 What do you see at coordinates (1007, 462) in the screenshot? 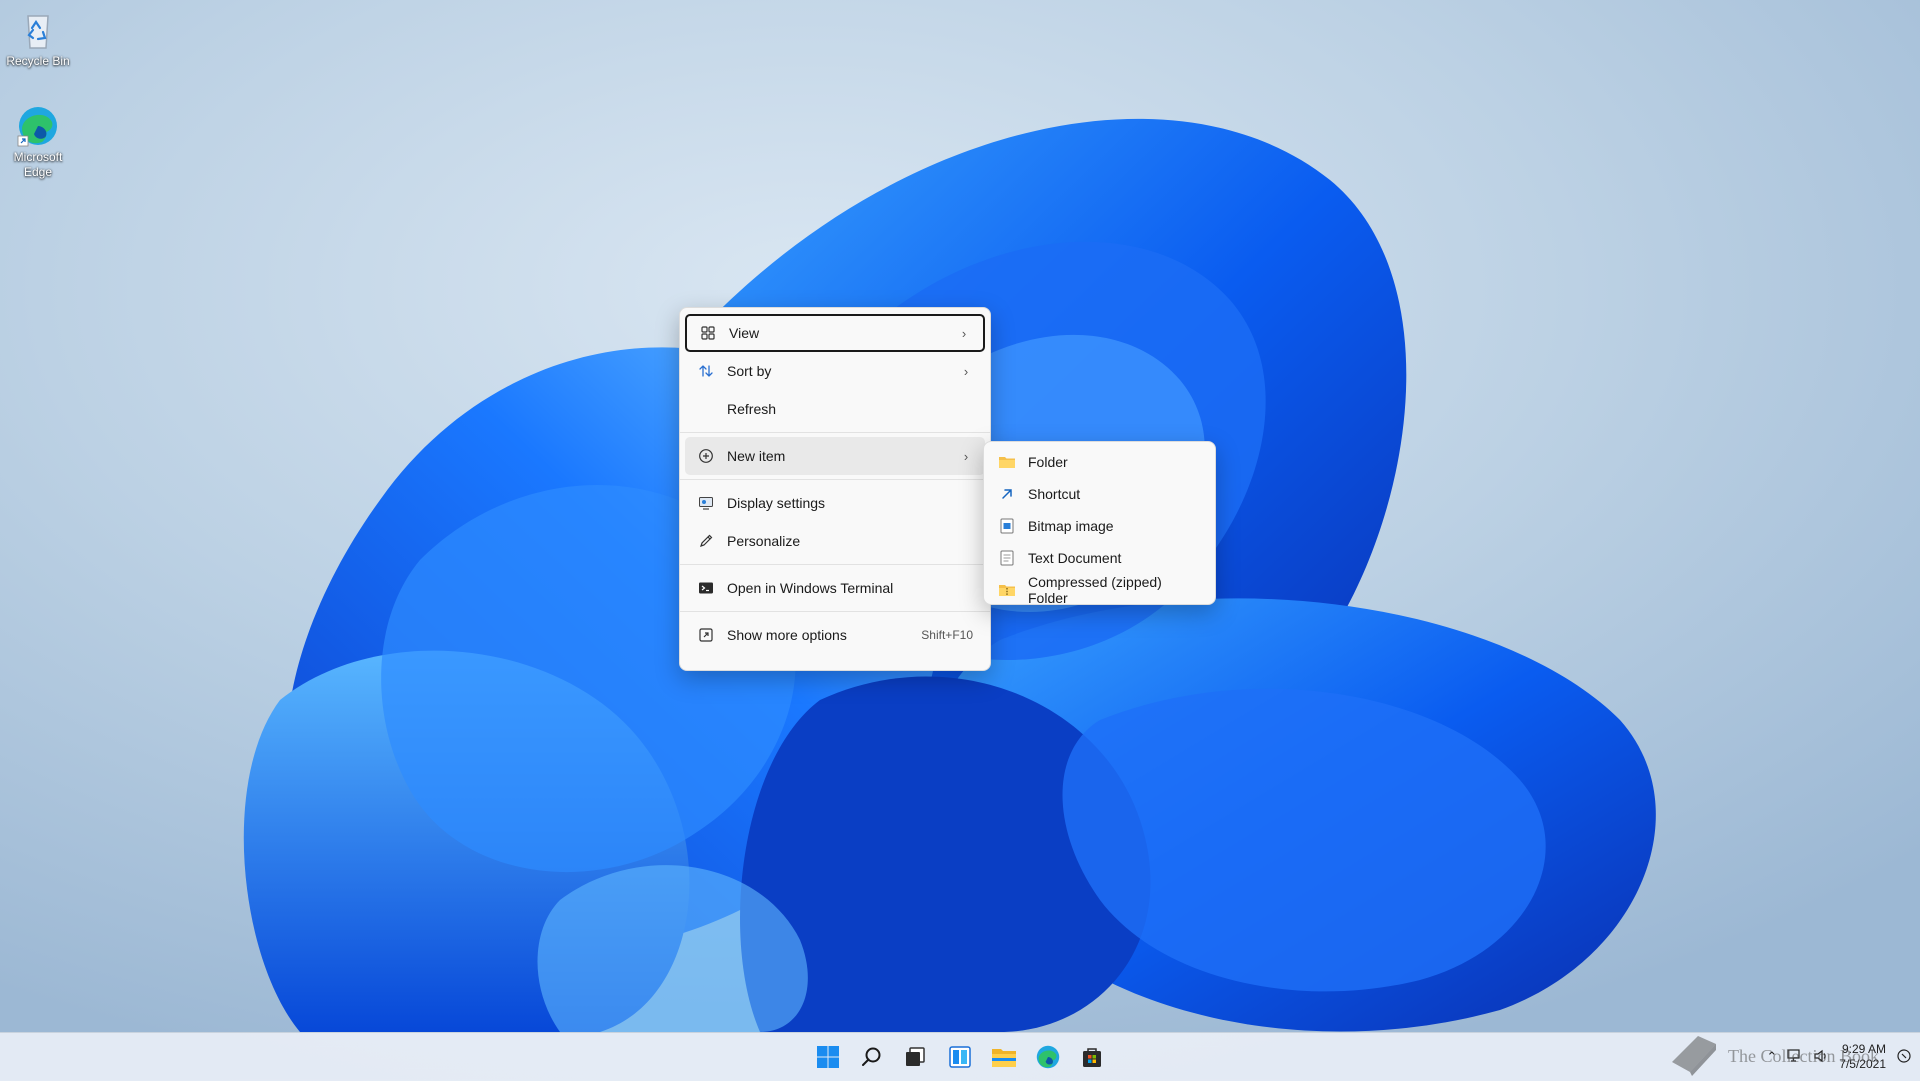
I see `folder-icon` at bounding box center [1007, 462].